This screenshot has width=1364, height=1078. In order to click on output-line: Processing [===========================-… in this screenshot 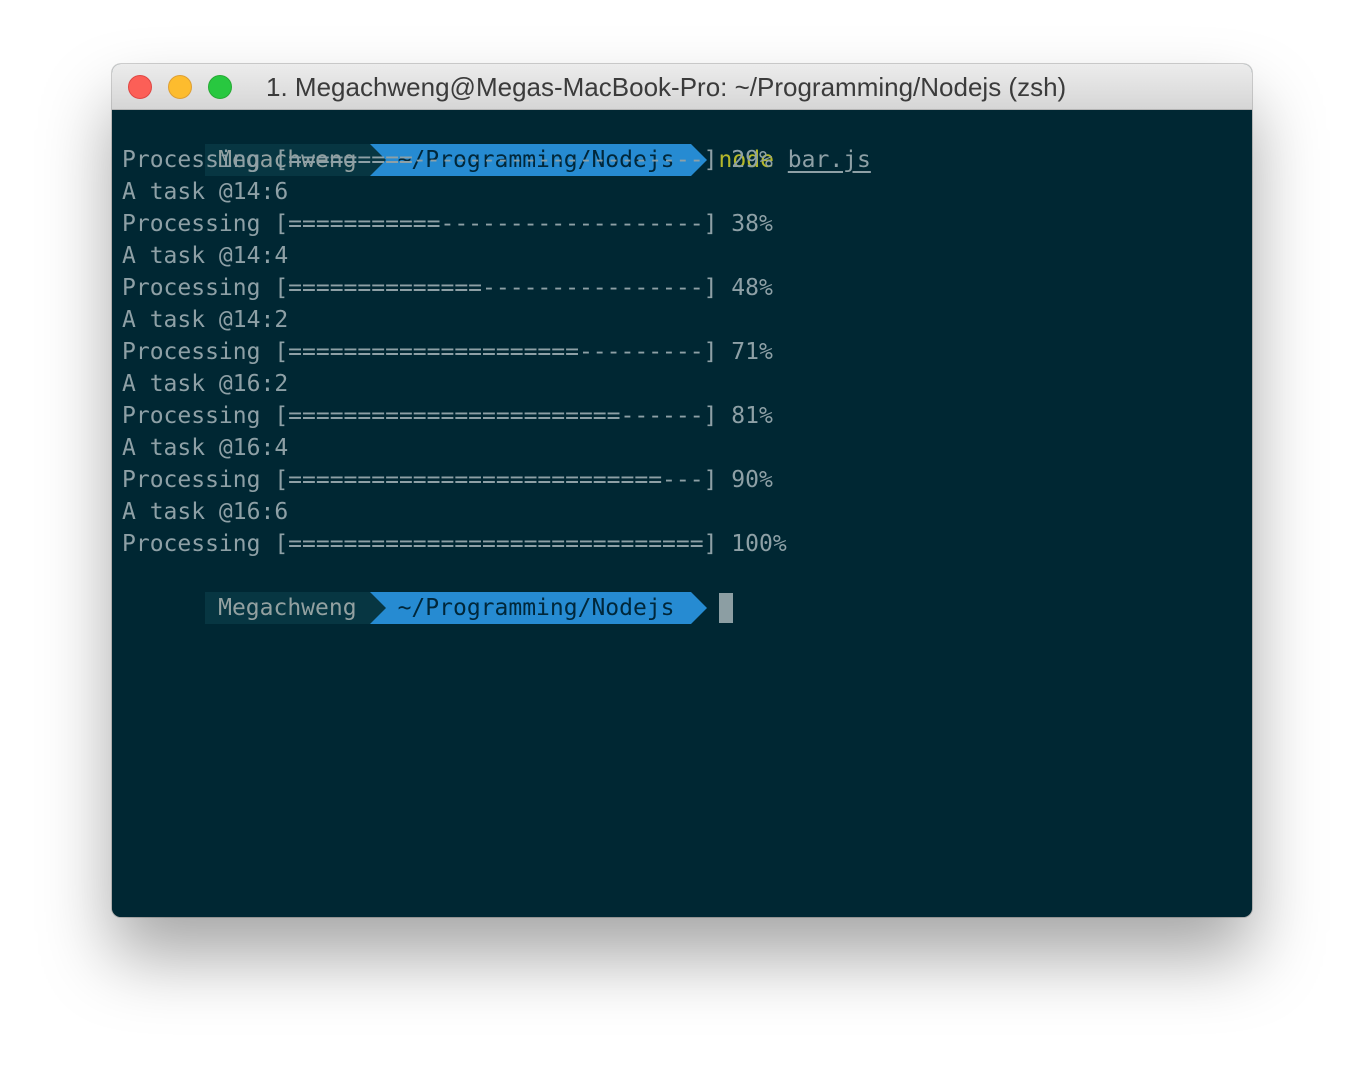, I will do `click(447, 480)`.